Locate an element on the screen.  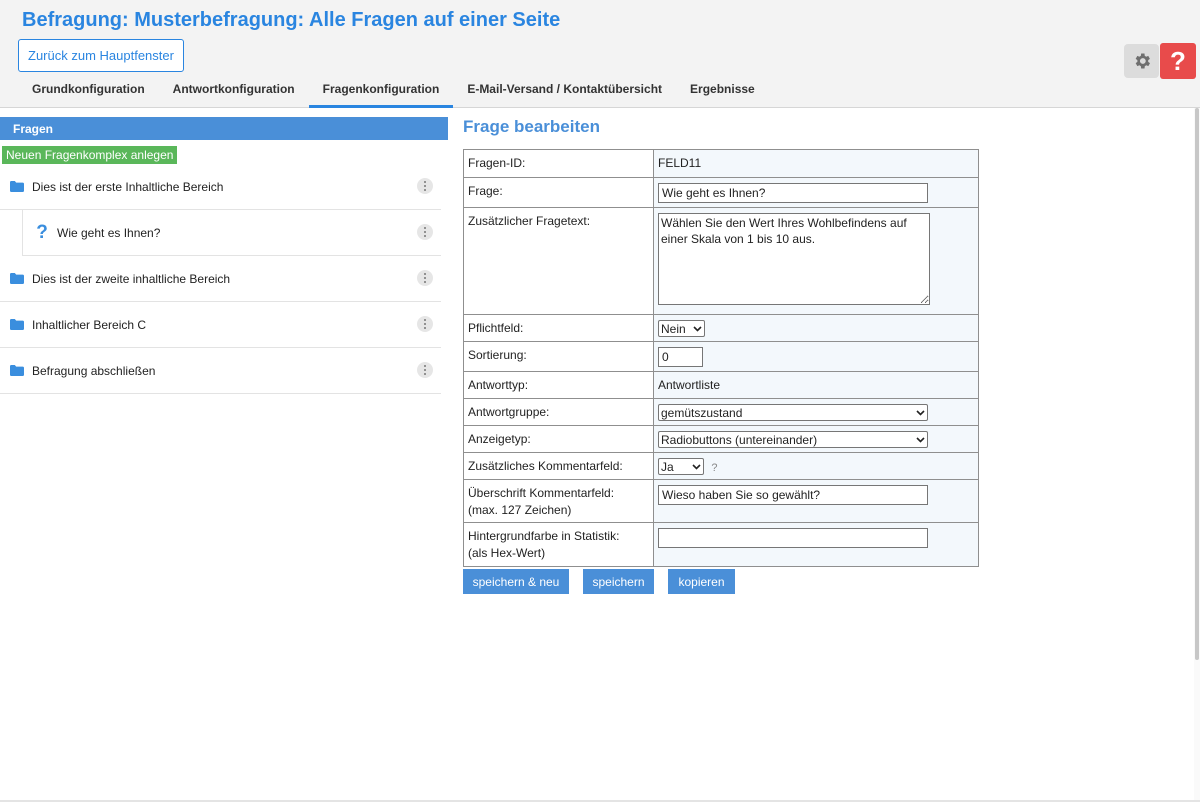
field-value-id: FELD11 is located at coordinates (816, 163).